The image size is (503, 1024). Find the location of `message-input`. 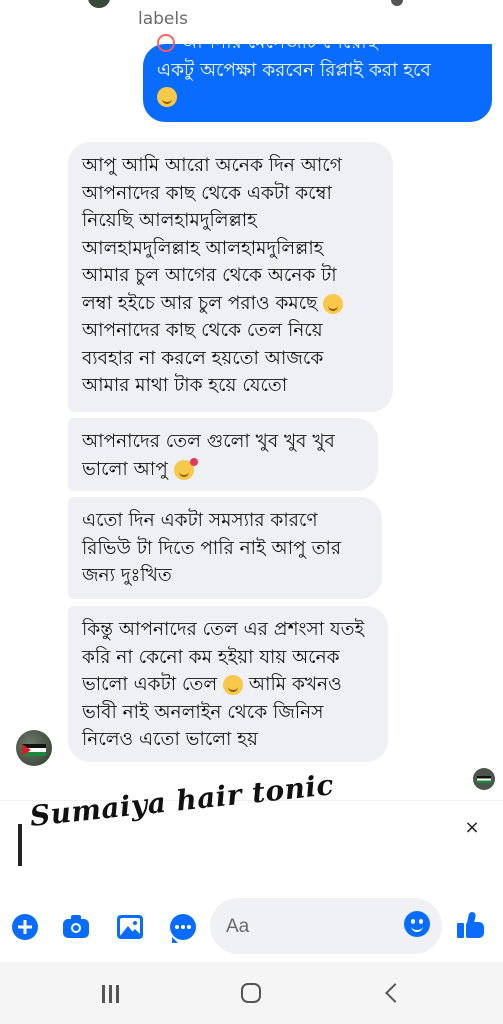

message-input is located at coordinates (306, 927).